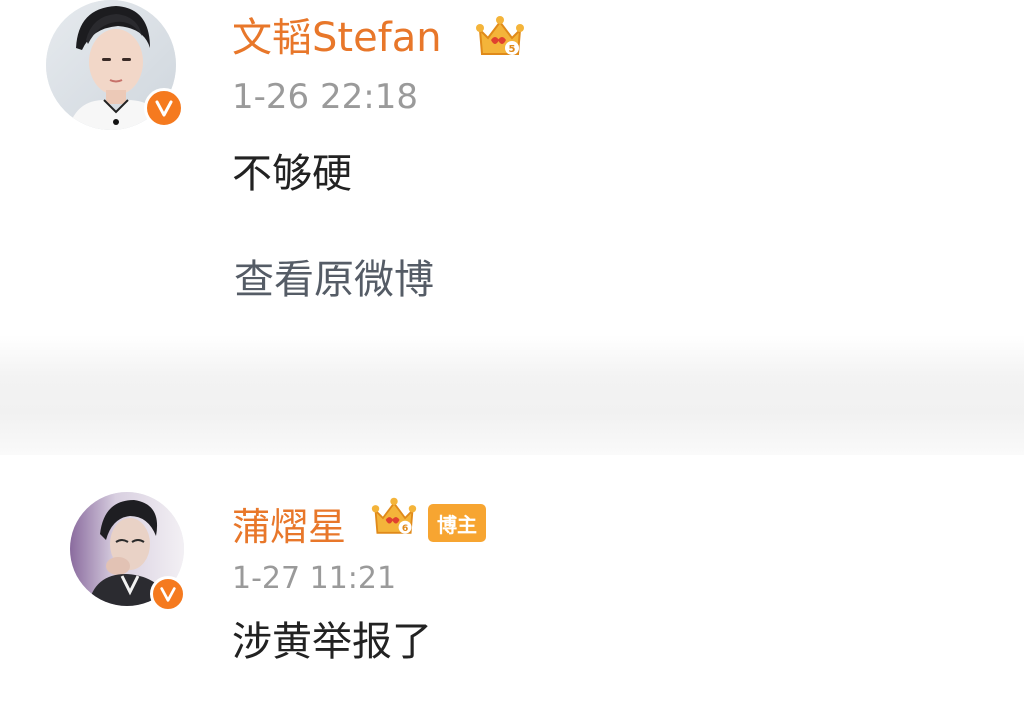 The height and width of the screenshot is (709, 1024). I want to click on post-timestamp: 1-26 22:18, so click(325, 97).